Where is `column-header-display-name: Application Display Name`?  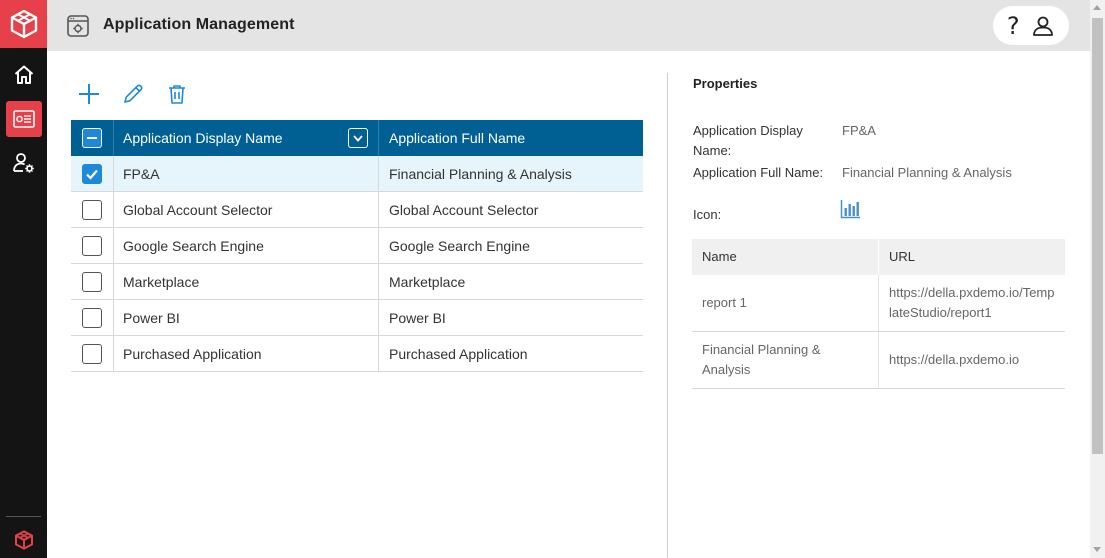
column-header-display-name: Application Display Name is located at coordinates (246, 138).